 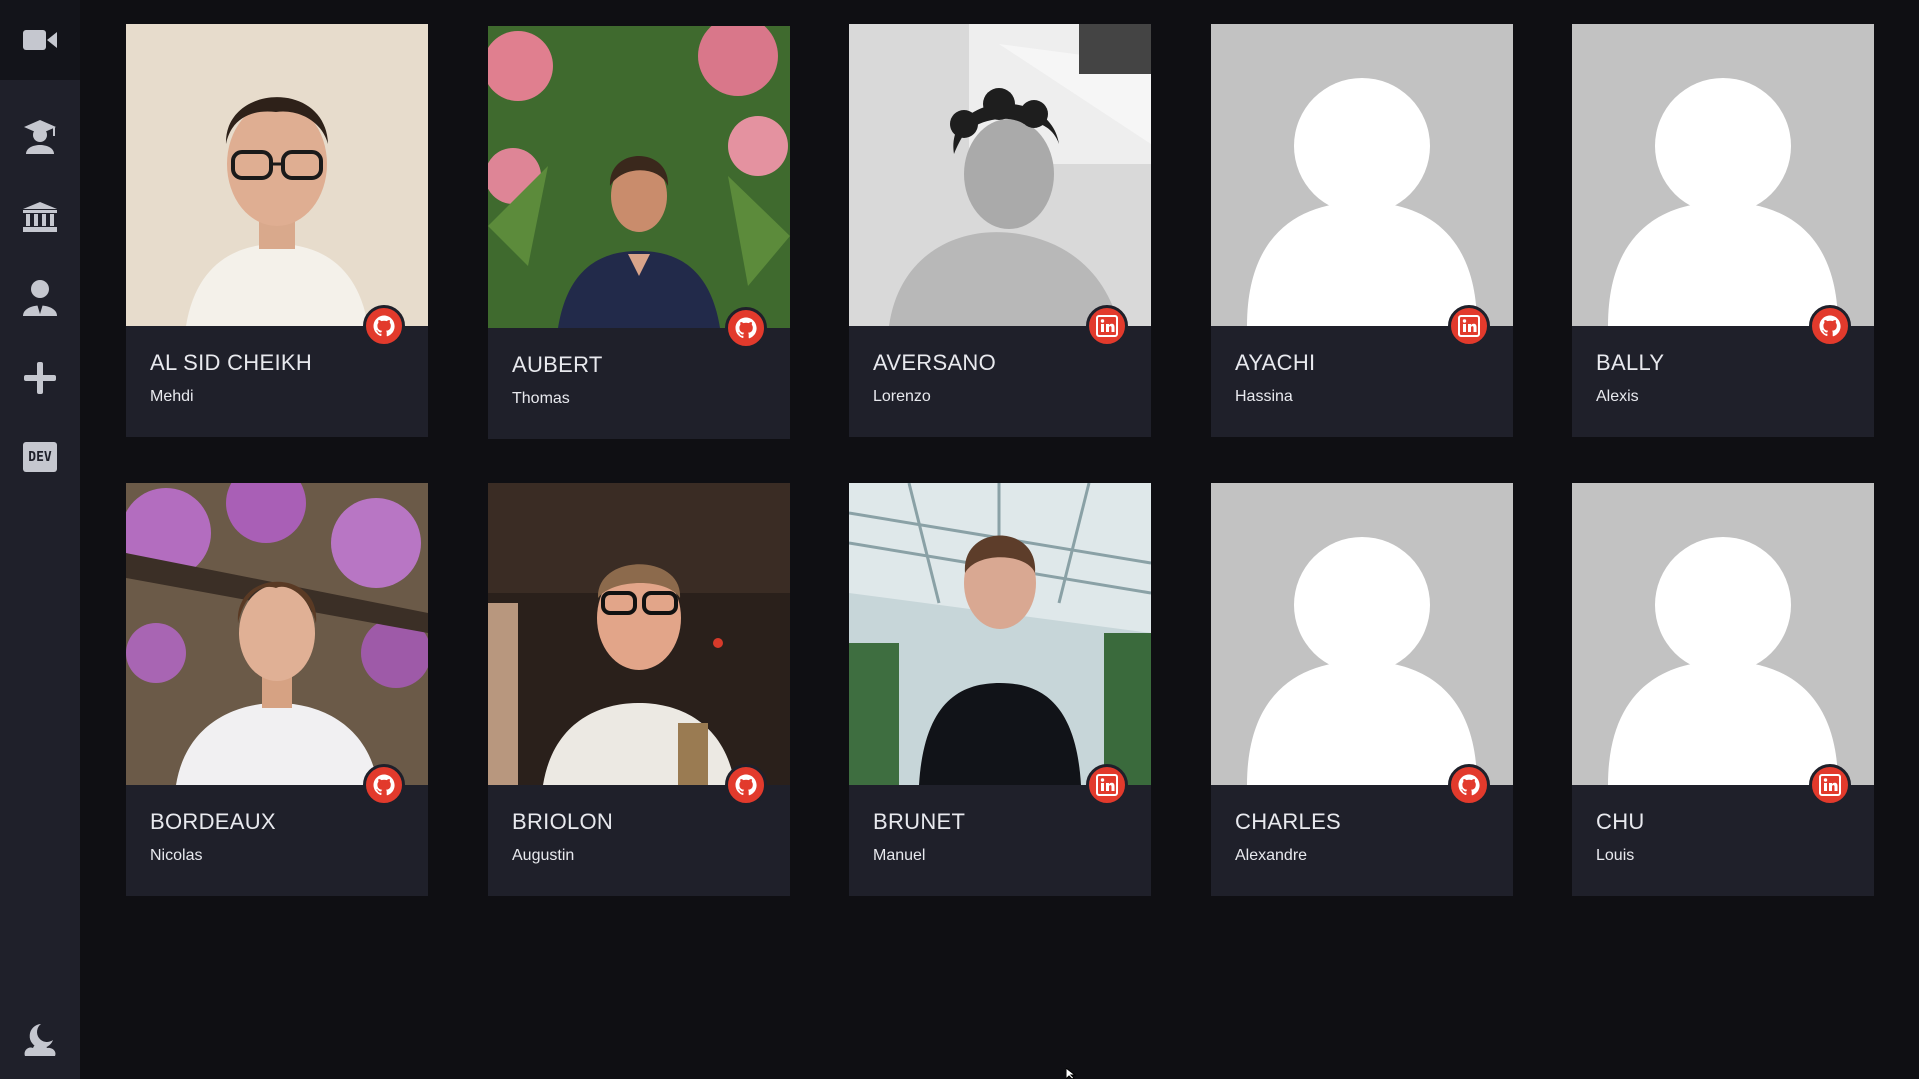 I want to click on mouse-cursor-icon, so click(x=1071, y=1073).